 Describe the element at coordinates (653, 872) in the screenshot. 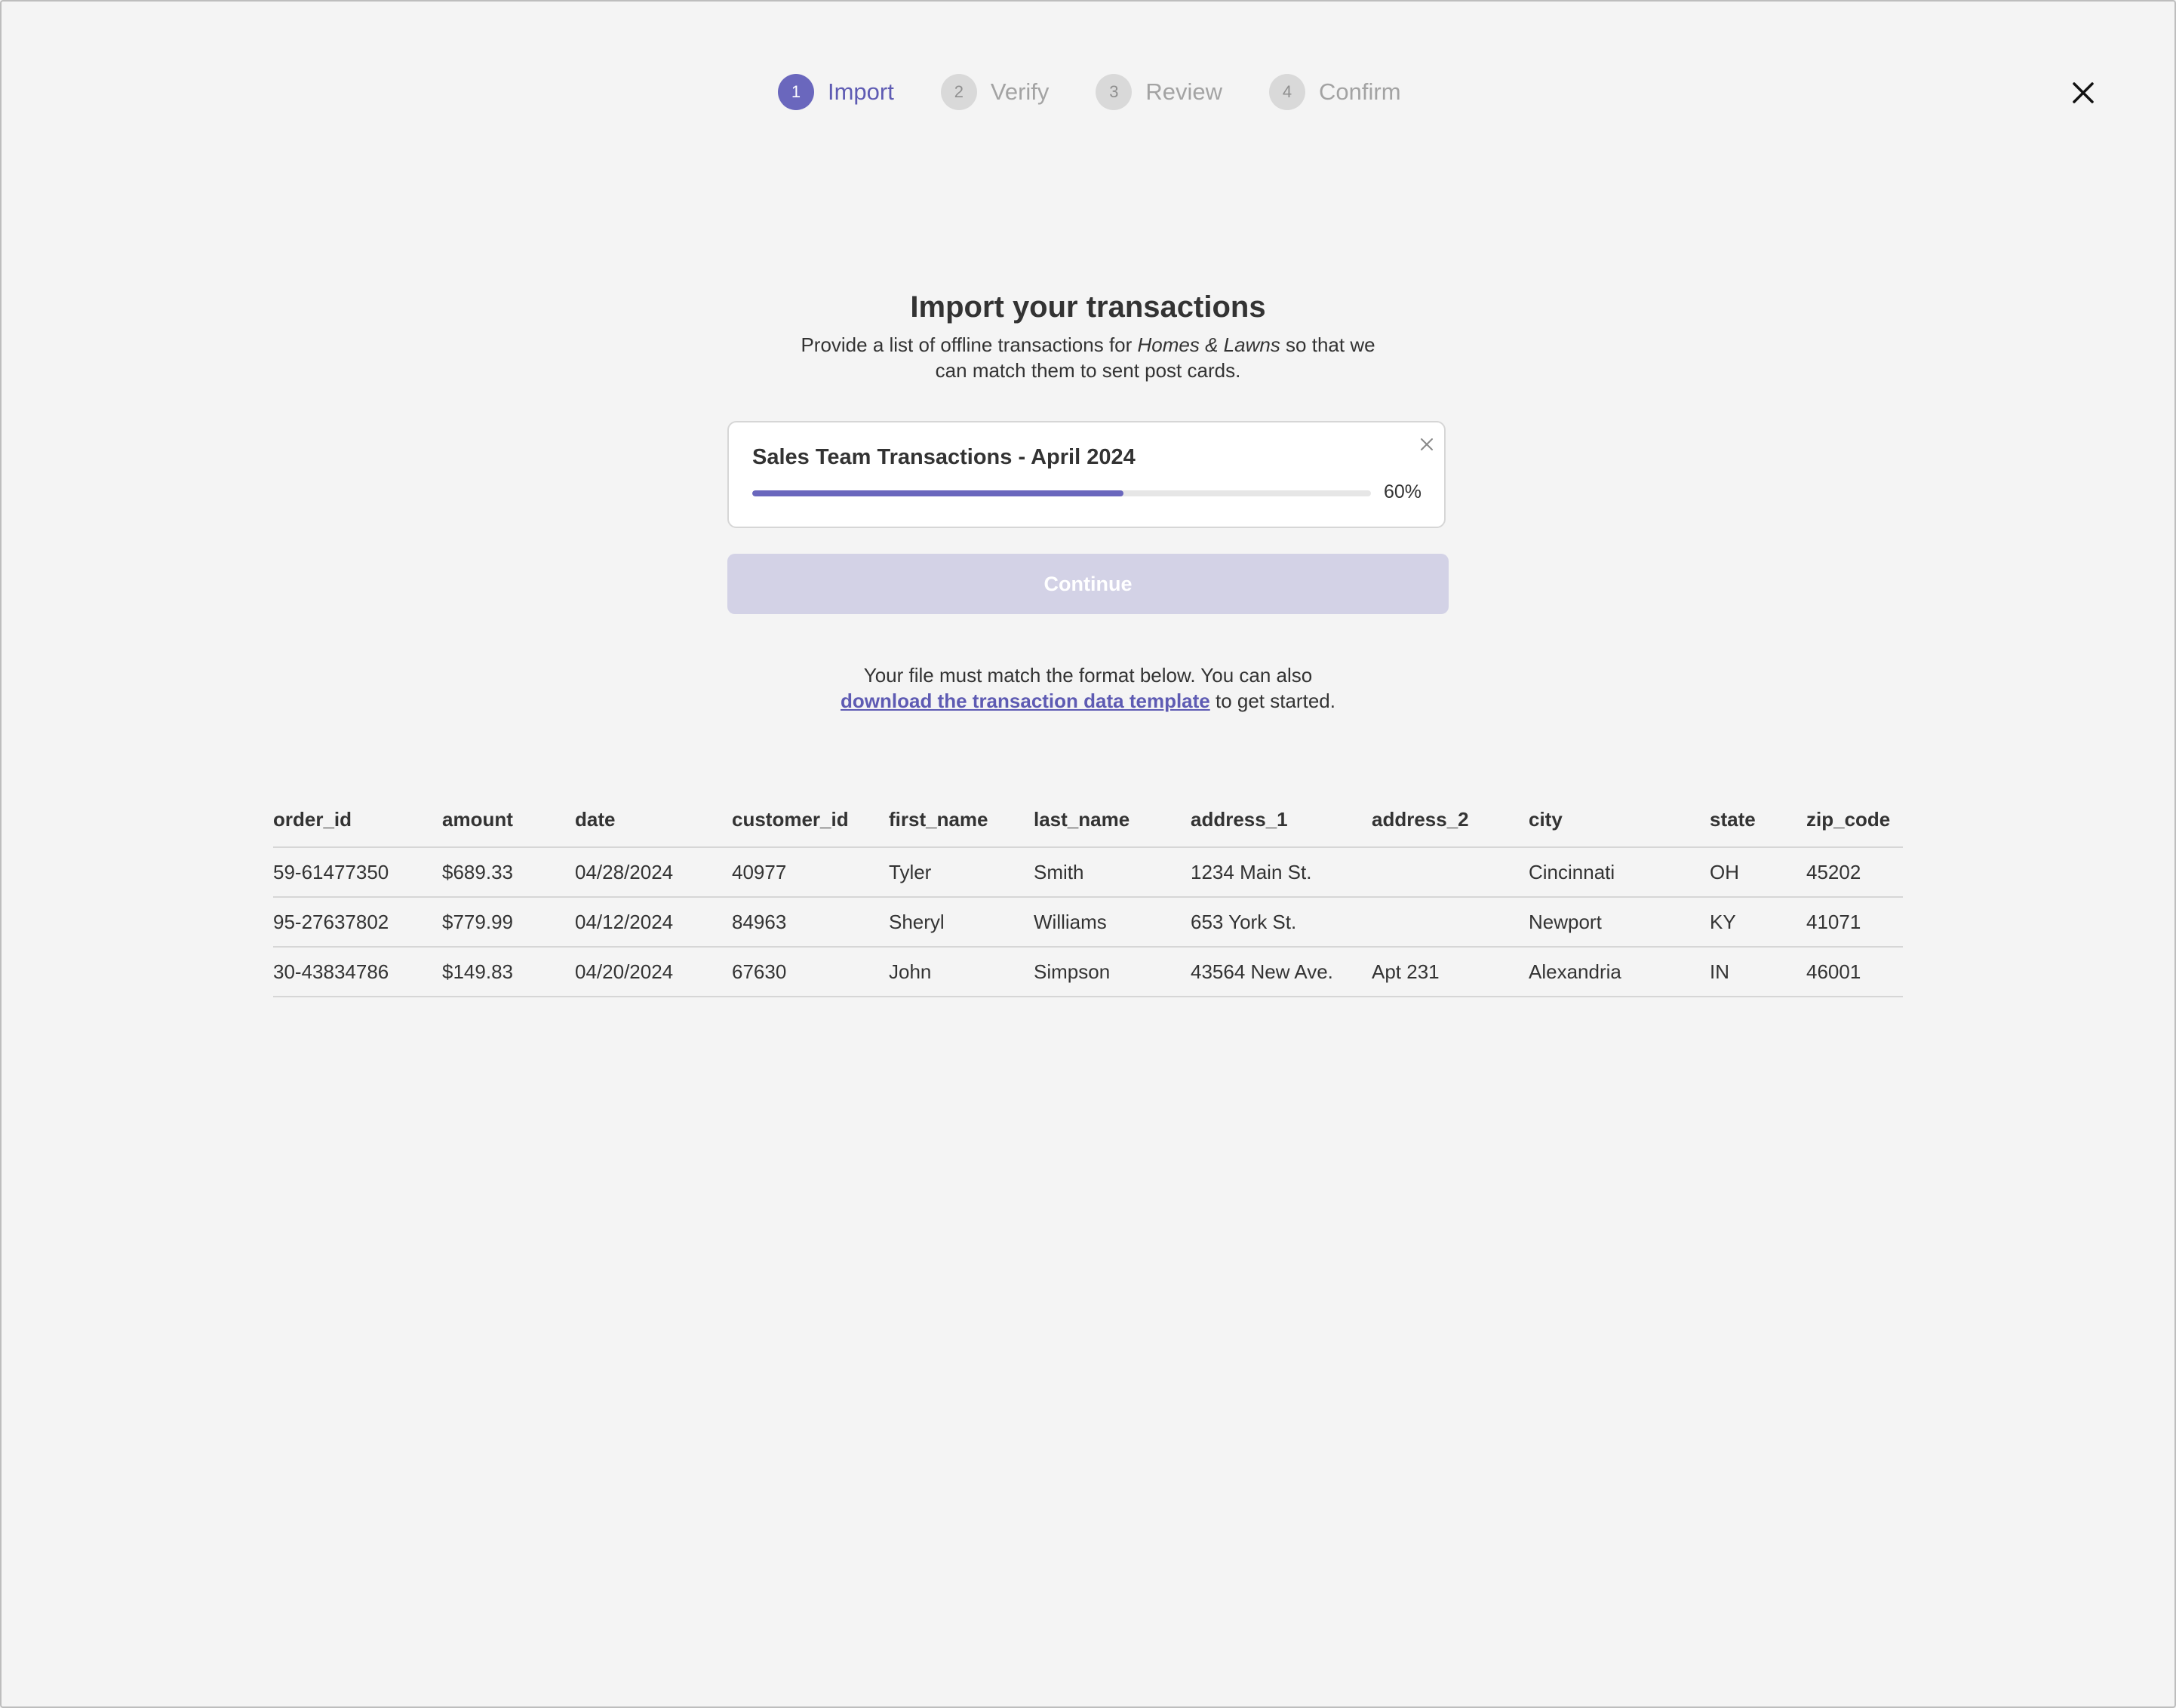

I see `table-cell: 04/28/2024` at that location.